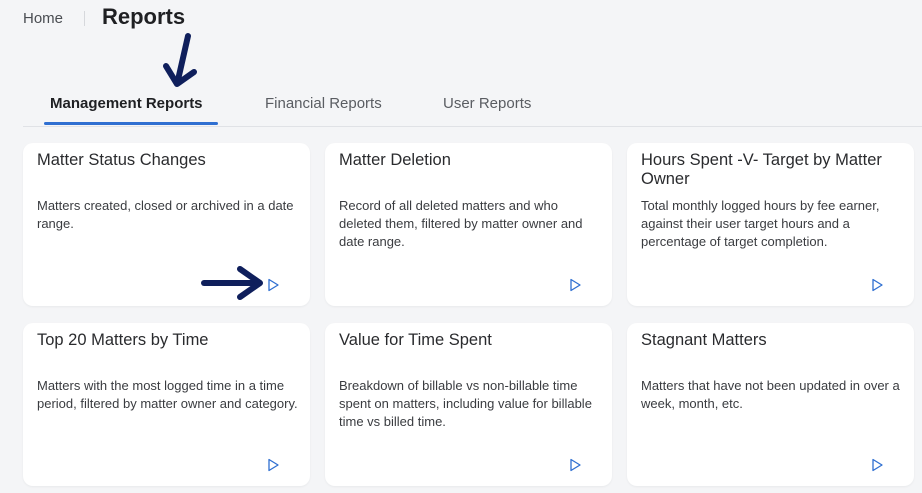 Image resolution: width=922 pixels, height=493 pixels. What do you see at coordinates (761, 169) in the screenshot?
I see `card-title: Hours Spent -V- Target by Matter Owner` at bounding box center [761, 169].